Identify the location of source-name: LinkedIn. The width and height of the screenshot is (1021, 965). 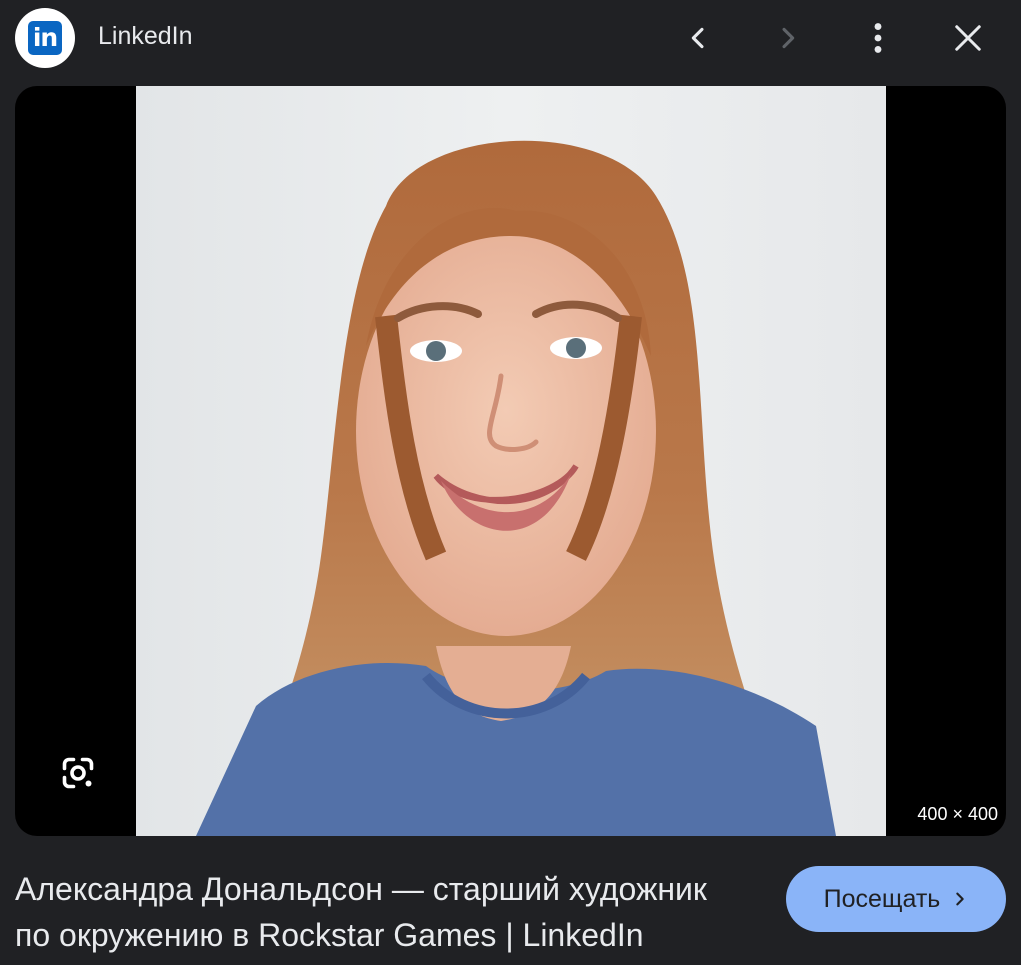
(145, 36).